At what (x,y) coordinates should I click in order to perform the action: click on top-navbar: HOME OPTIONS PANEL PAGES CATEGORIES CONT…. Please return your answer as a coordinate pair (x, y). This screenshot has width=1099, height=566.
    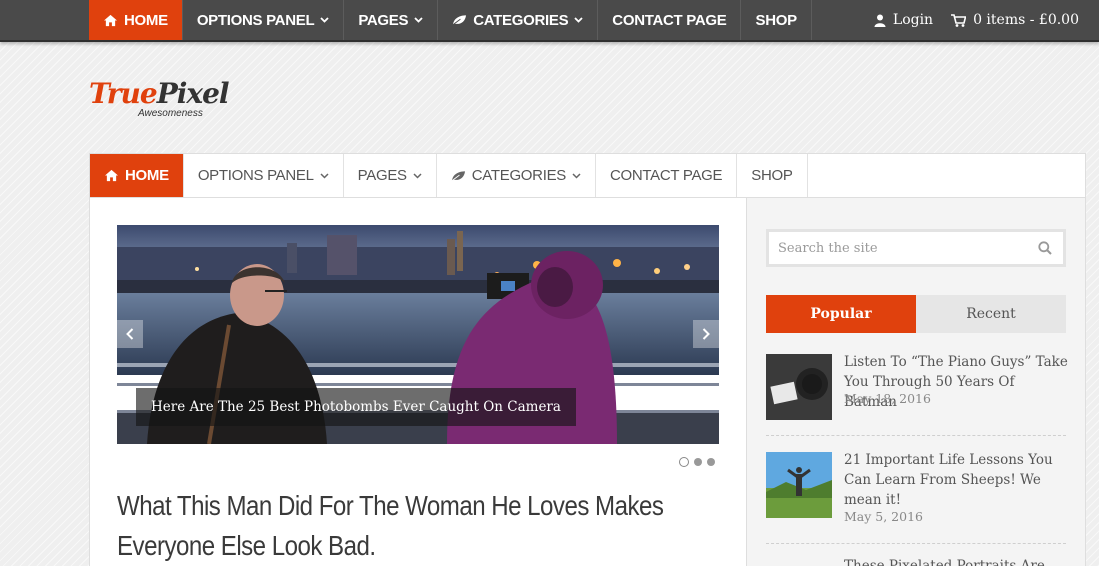
    Looking at the image, I should click on (549, 21).